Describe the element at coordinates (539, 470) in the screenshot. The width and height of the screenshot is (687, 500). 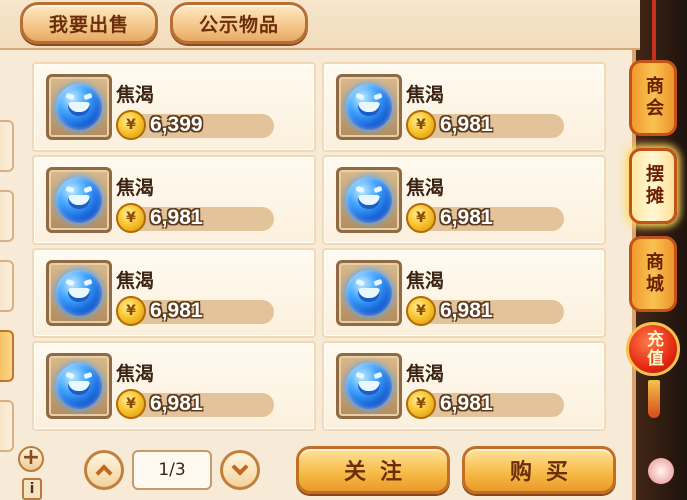
I see `buy-button: 购买` at that location.